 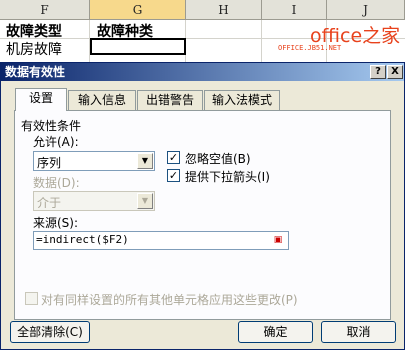 What do you see at coordinates (35, 72) in the screenshot?
I see `dialog-title: 数据有效性` at bounding box center [35, 72].